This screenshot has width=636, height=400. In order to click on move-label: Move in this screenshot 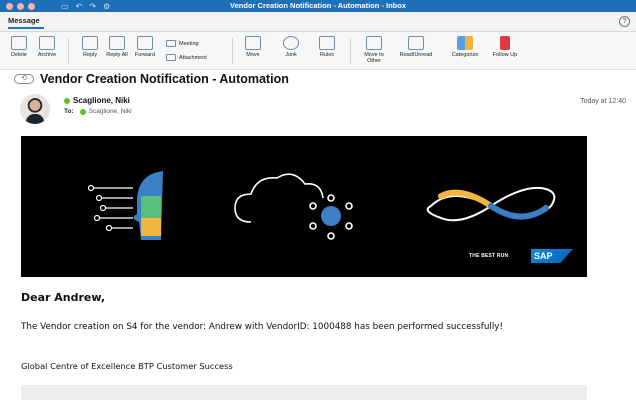, I will do `click(253, 55)`.